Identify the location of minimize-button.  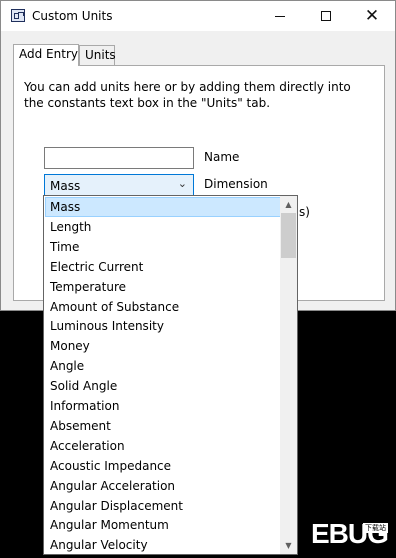
(280, 16).